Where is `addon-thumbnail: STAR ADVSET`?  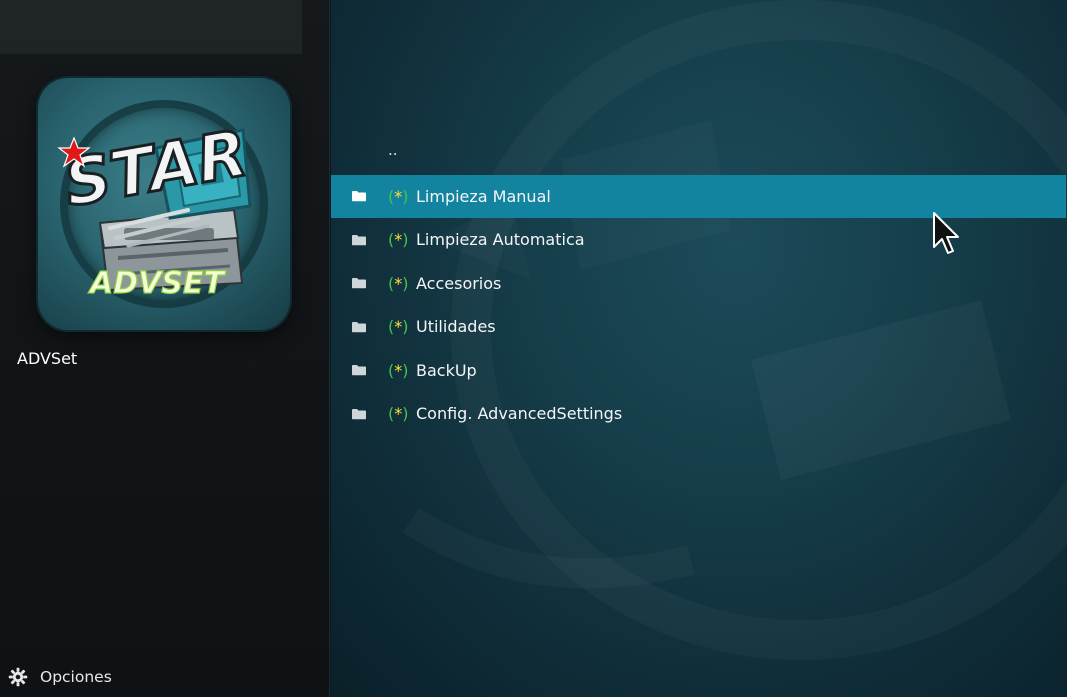 addon-thumbnail: STAR ADVSET is located at coordinates (164, 204).